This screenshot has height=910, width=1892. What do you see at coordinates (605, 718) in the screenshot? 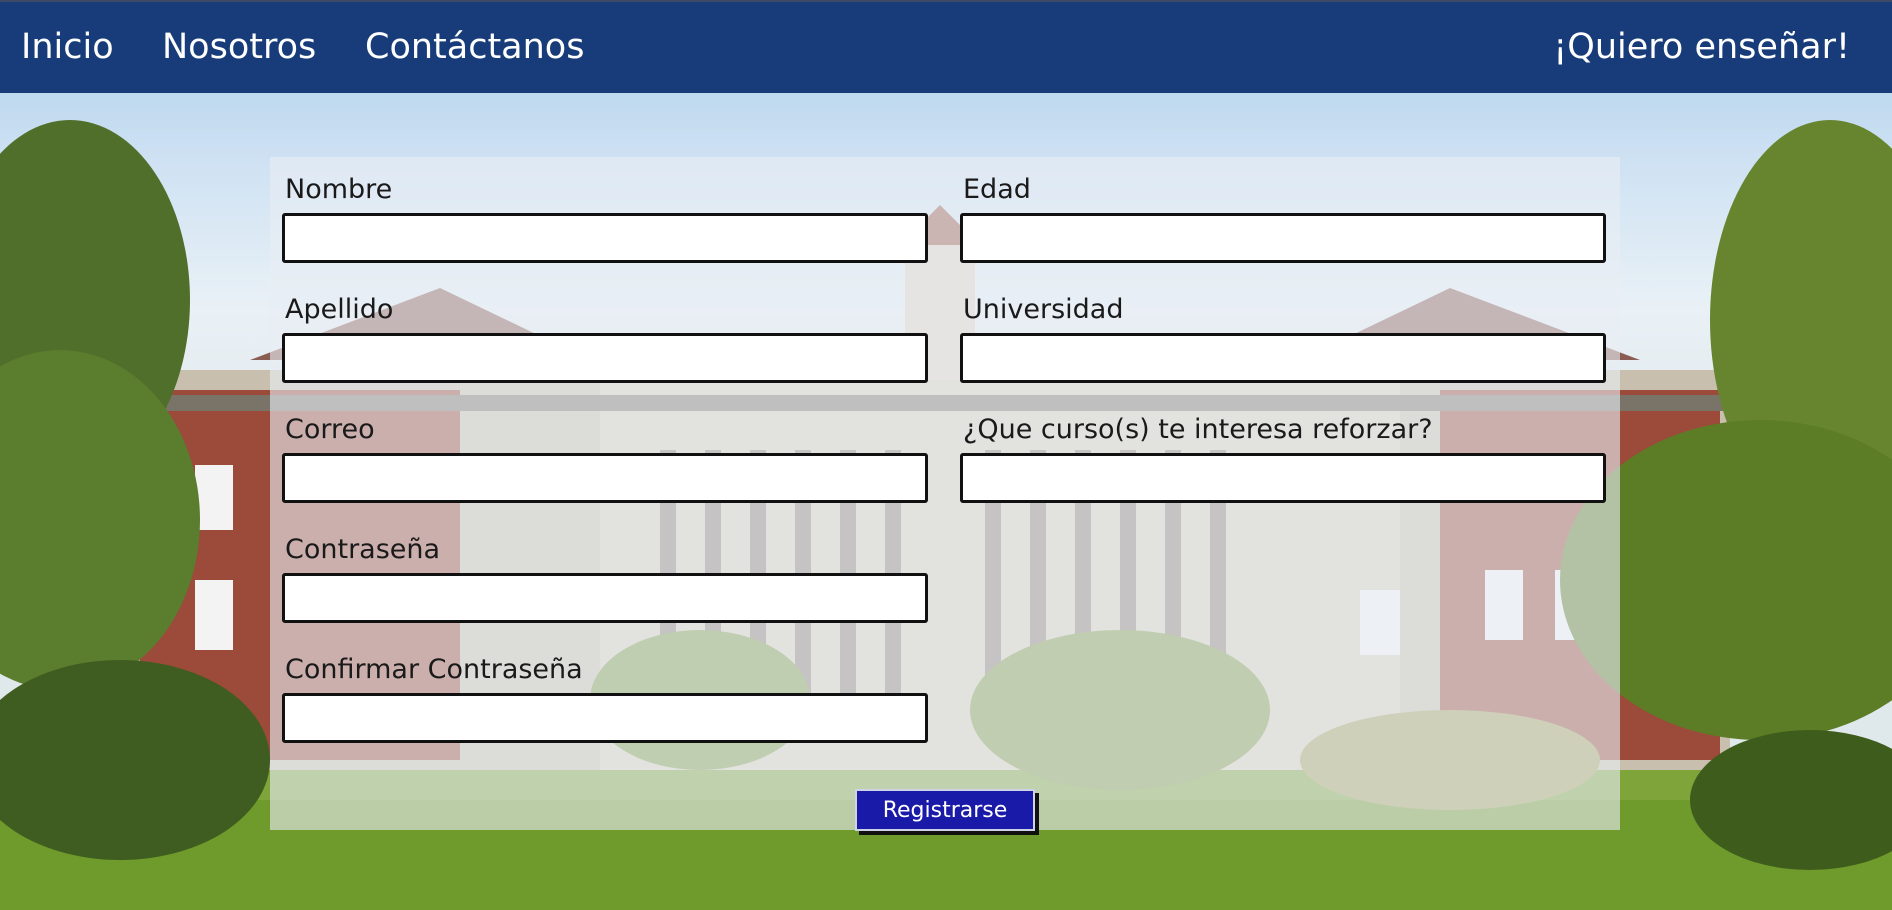
I see `confirmar-contrasena-input` at bounding box center [605, 718].